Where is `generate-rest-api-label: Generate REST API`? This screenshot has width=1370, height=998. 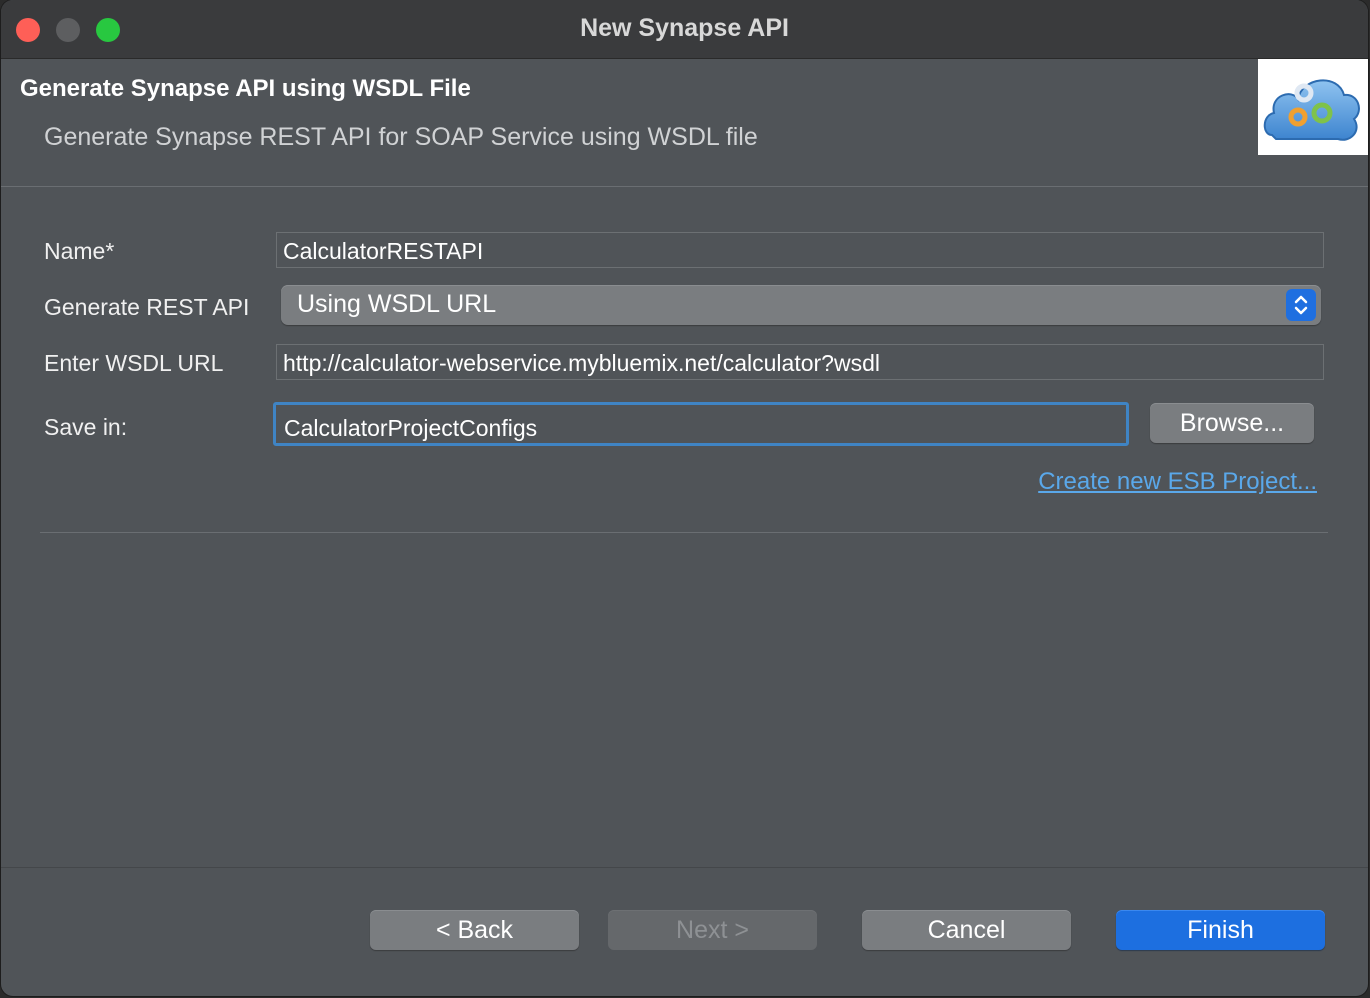
generate-rest-api-label: Generate REST API is located at coordinates (147, 307).